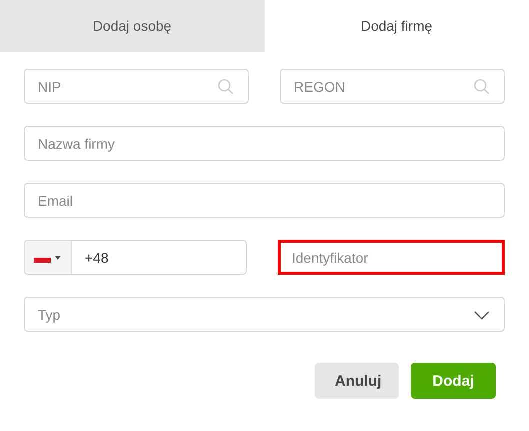 This screenshot has height=431, width=529. I want to click on input-field: Identyfikator, so click(391, 257).